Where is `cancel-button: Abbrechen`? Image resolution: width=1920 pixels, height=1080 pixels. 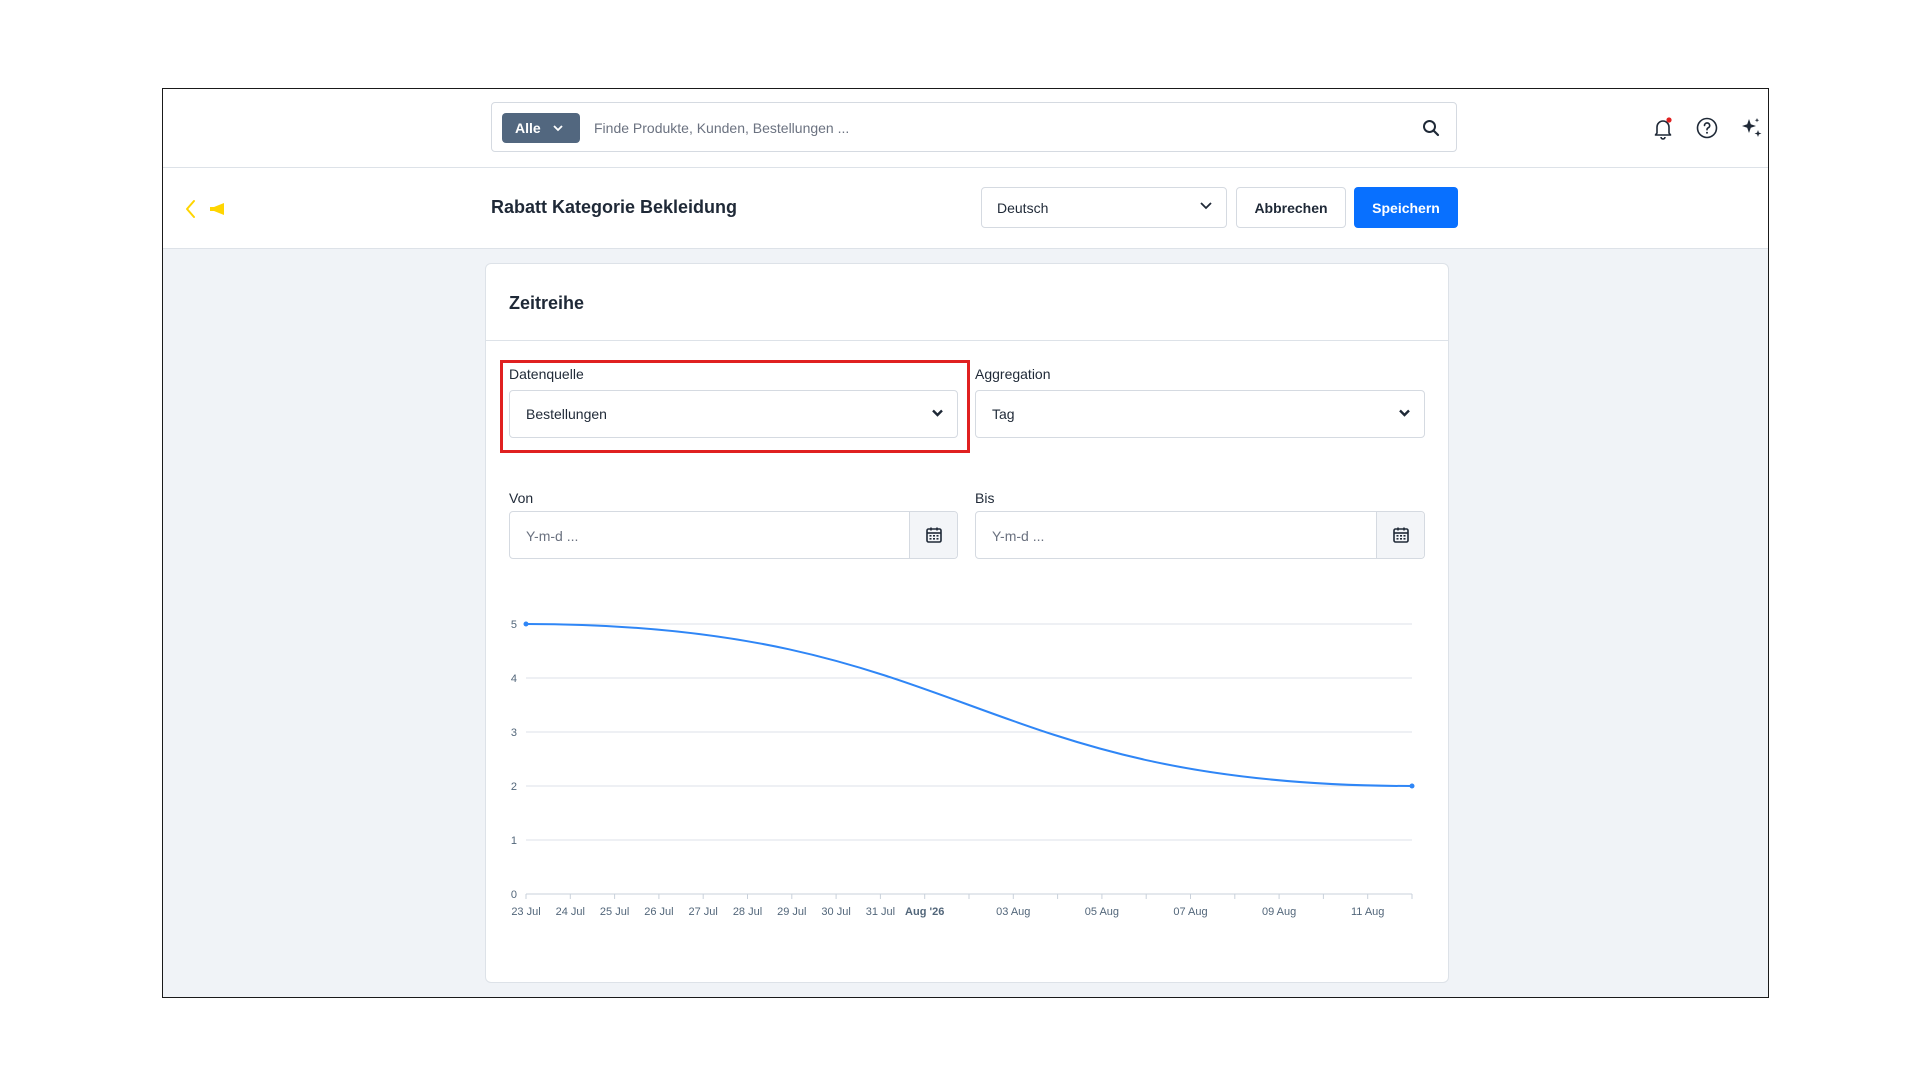 cancel-button: Abbrechen is located at coordinates (1291, 207).